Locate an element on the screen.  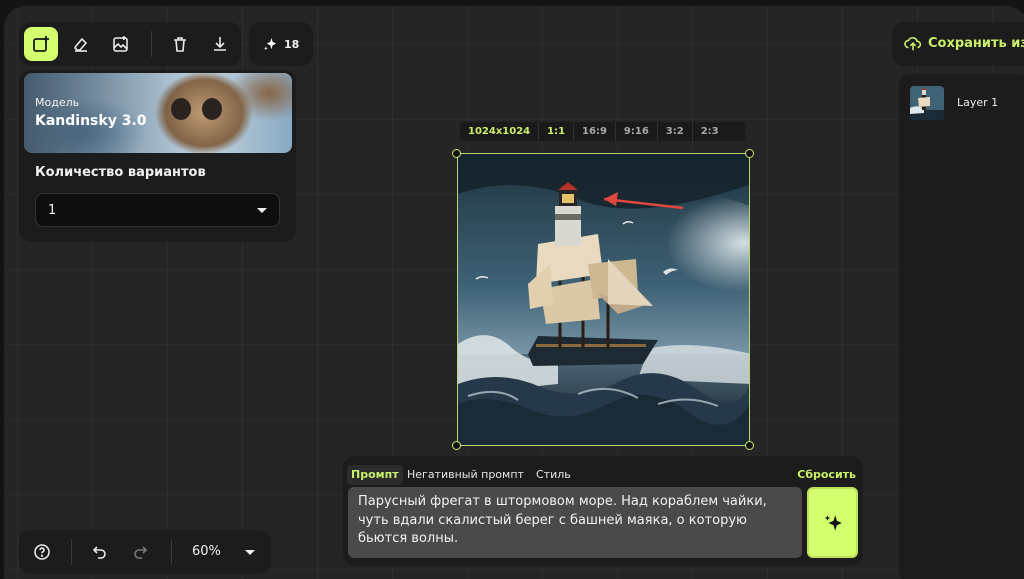
eraser-button is located at coordinates (81, 44).